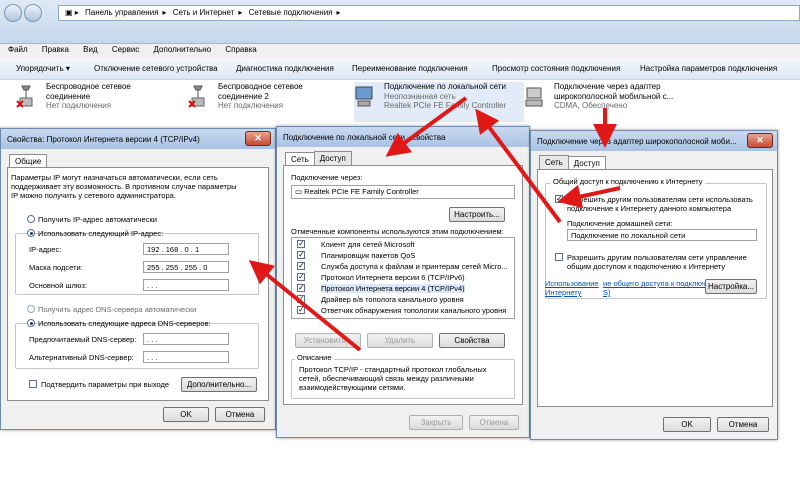 Image resolution: width=800 pixels, height=484 pixels. What do you see at coordinates (368, 255) in the screenshot?
I see `component-item: Планировщик пакетов QoS` at bounding box center [368, 255].